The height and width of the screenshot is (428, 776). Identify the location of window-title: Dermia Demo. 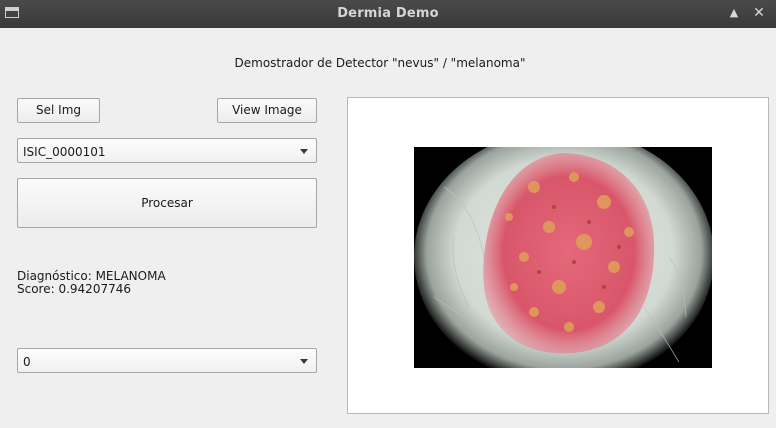
(388, 13).